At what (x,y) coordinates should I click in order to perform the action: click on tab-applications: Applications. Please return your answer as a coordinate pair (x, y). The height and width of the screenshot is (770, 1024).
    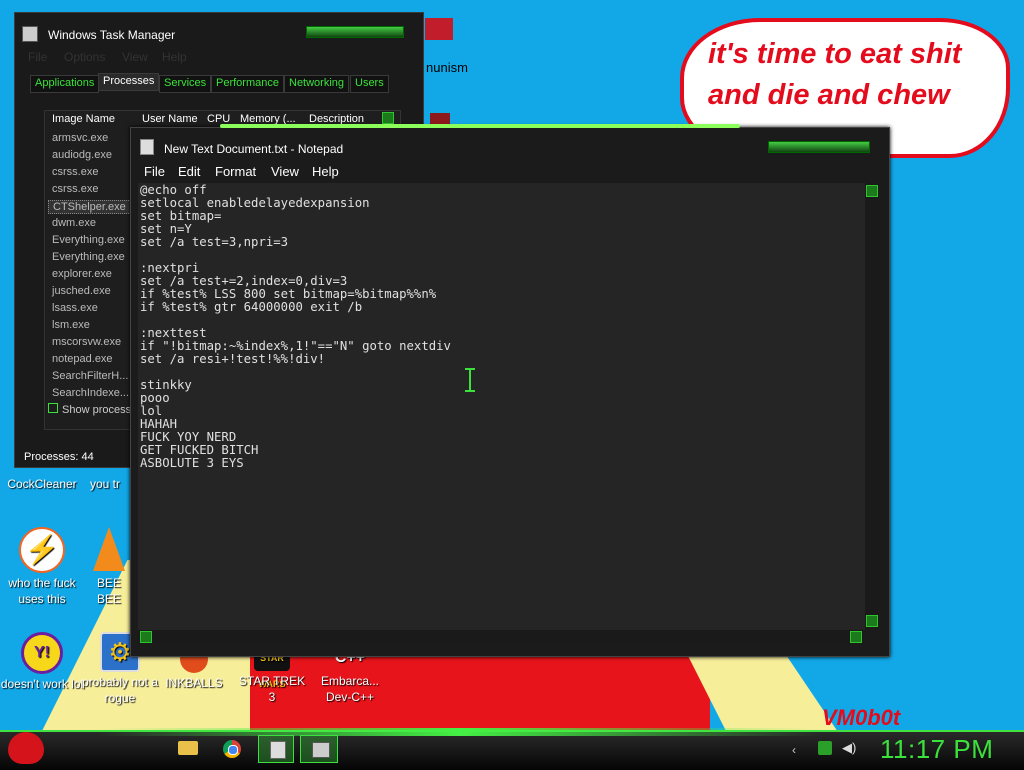
    Looking at the image, I should click on (65, 84).